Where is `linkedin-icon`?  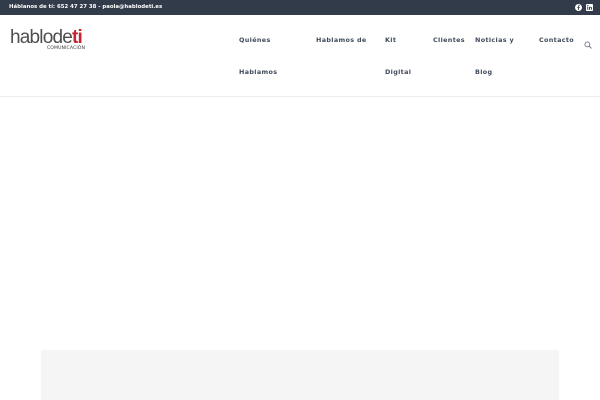 linkedin-icon is located at coordinates (589, 7).